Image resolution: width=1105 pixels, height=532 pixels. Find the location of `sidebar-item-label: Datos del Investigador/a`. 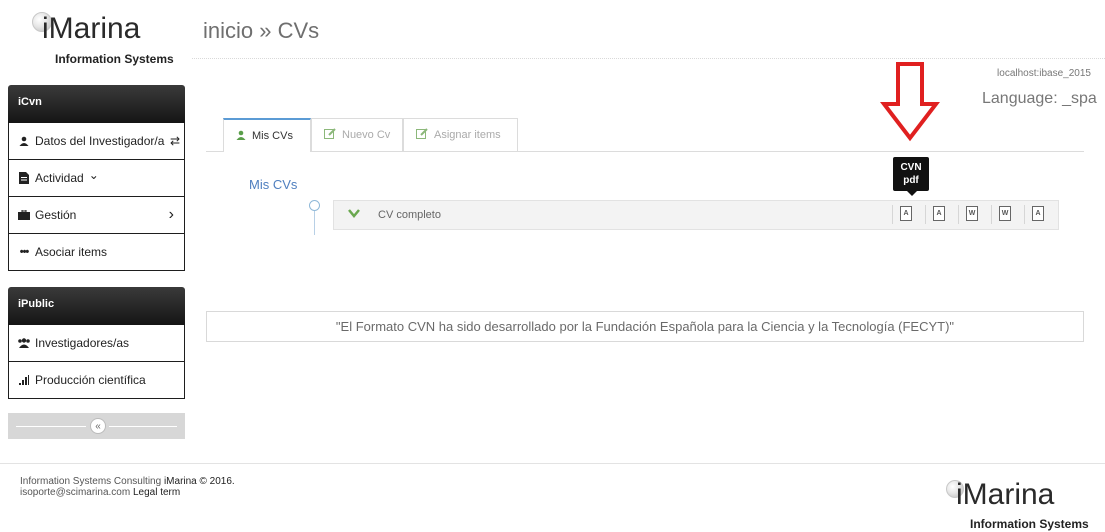

sidebar-item-label: Datos del Investigador/a is located at coordinates (100, 141).